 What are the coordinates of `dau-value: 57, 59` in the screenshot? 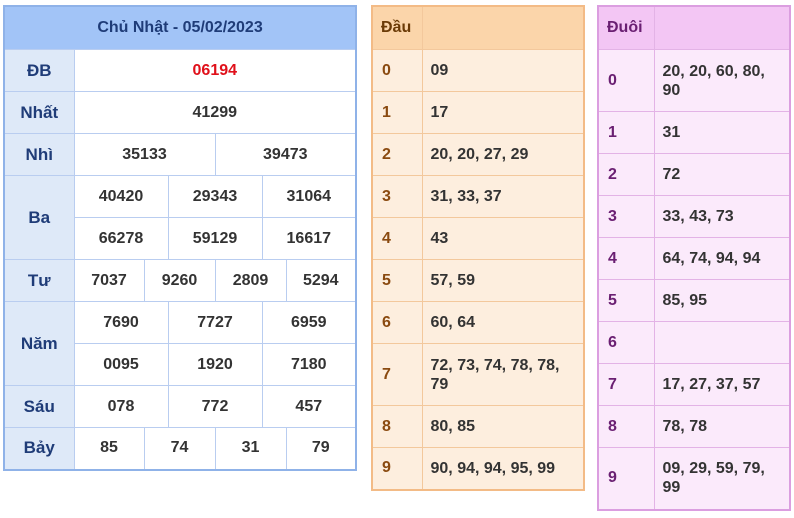 It's located at (503, 280).